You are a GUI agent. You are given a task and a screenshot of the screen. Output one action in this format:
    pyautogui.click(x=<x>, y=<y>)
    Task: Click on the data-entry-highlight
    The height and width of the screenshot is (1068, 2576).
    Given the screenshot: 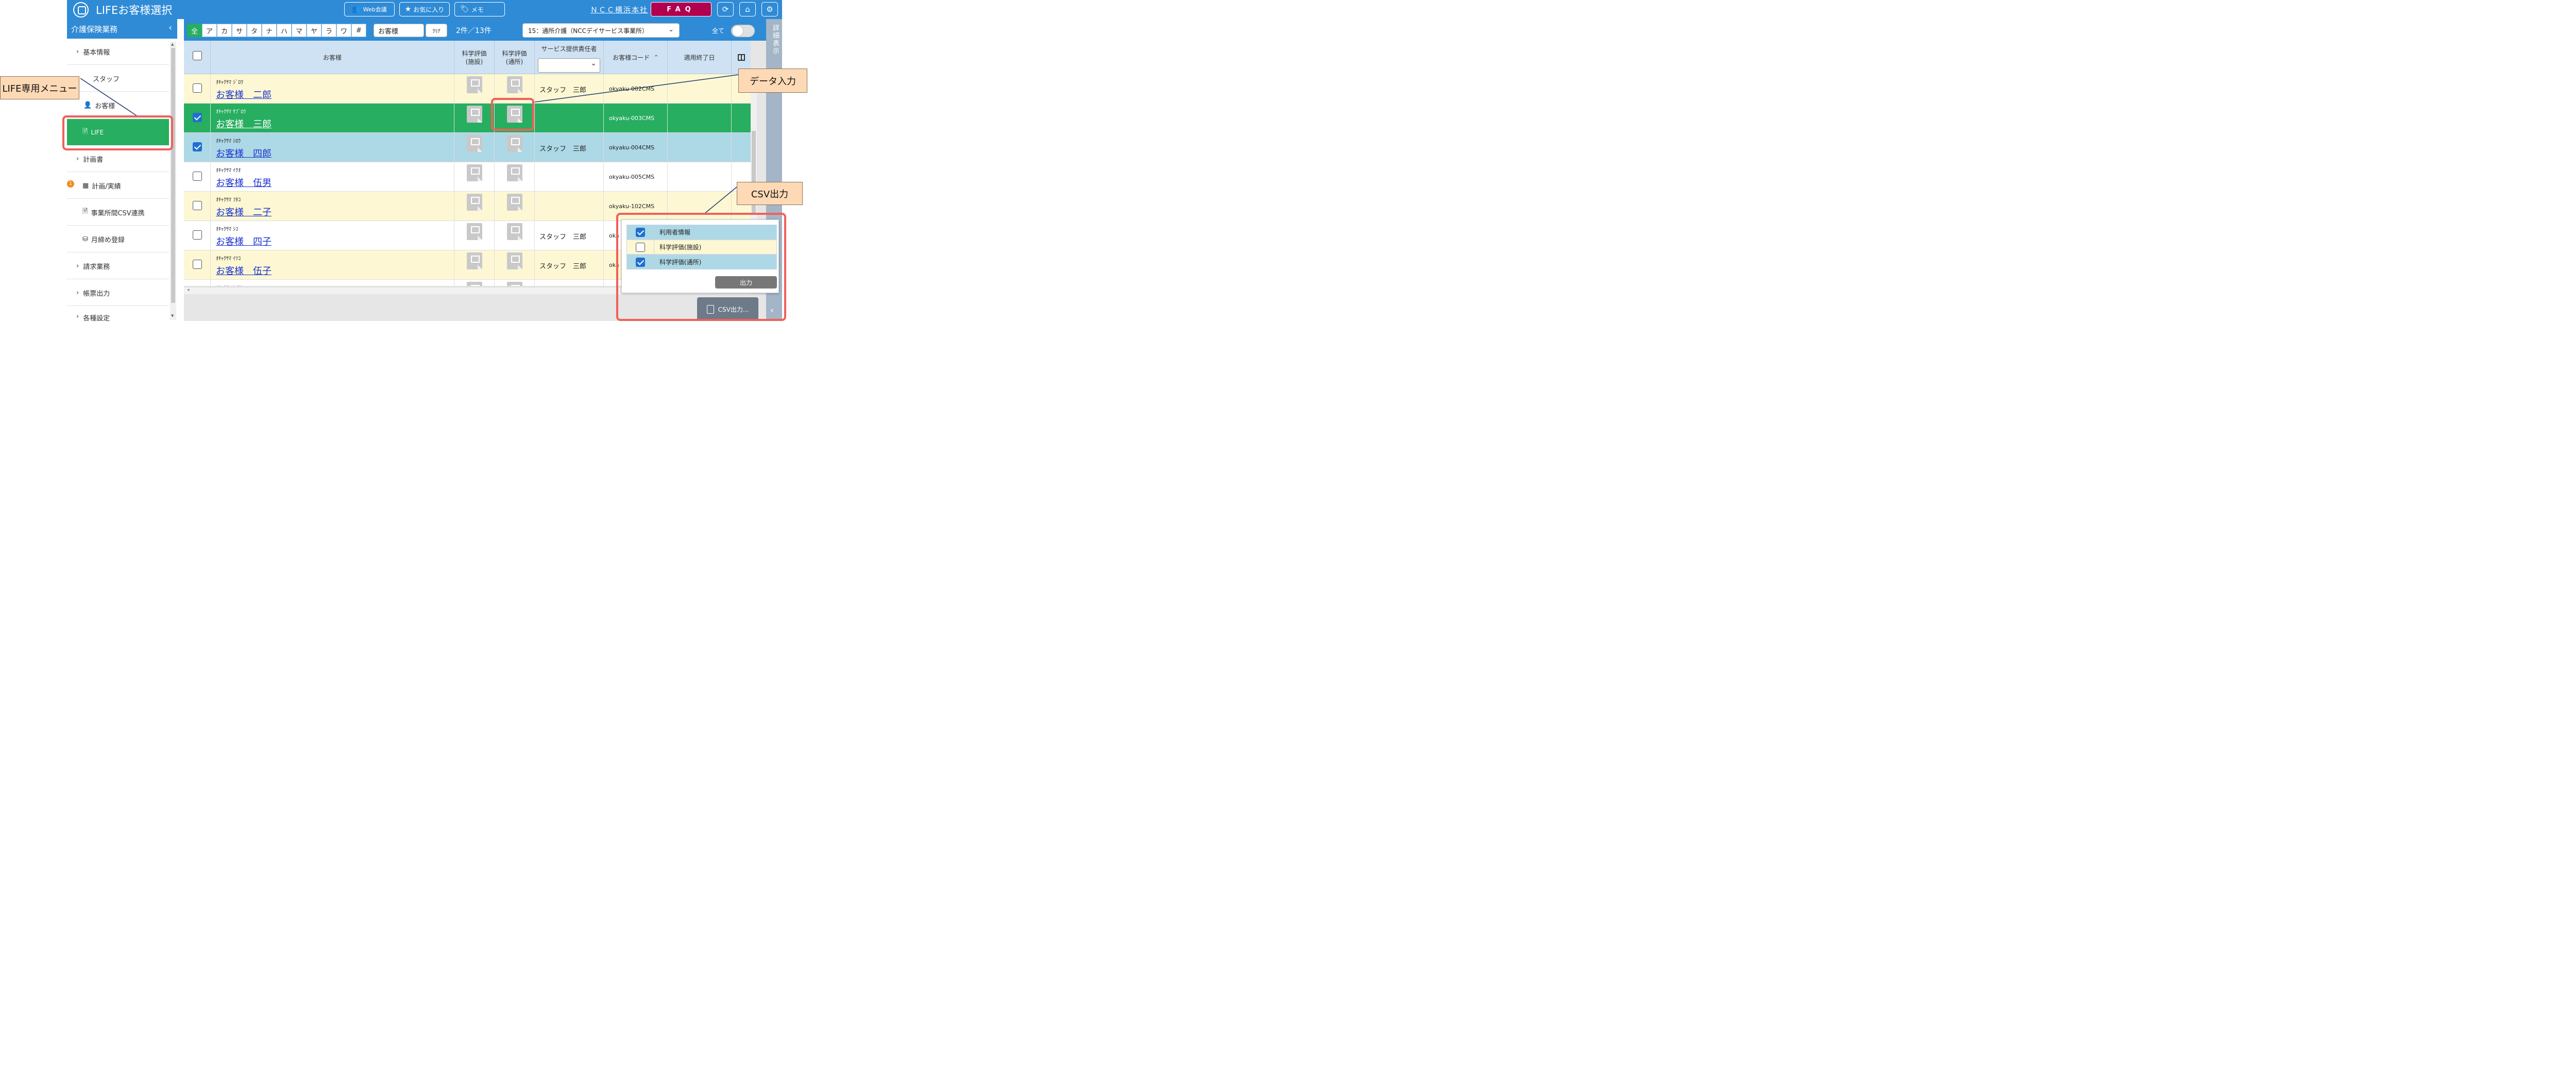 What is the action you would take?
    pyautogui.click(x=512, y=115)
    